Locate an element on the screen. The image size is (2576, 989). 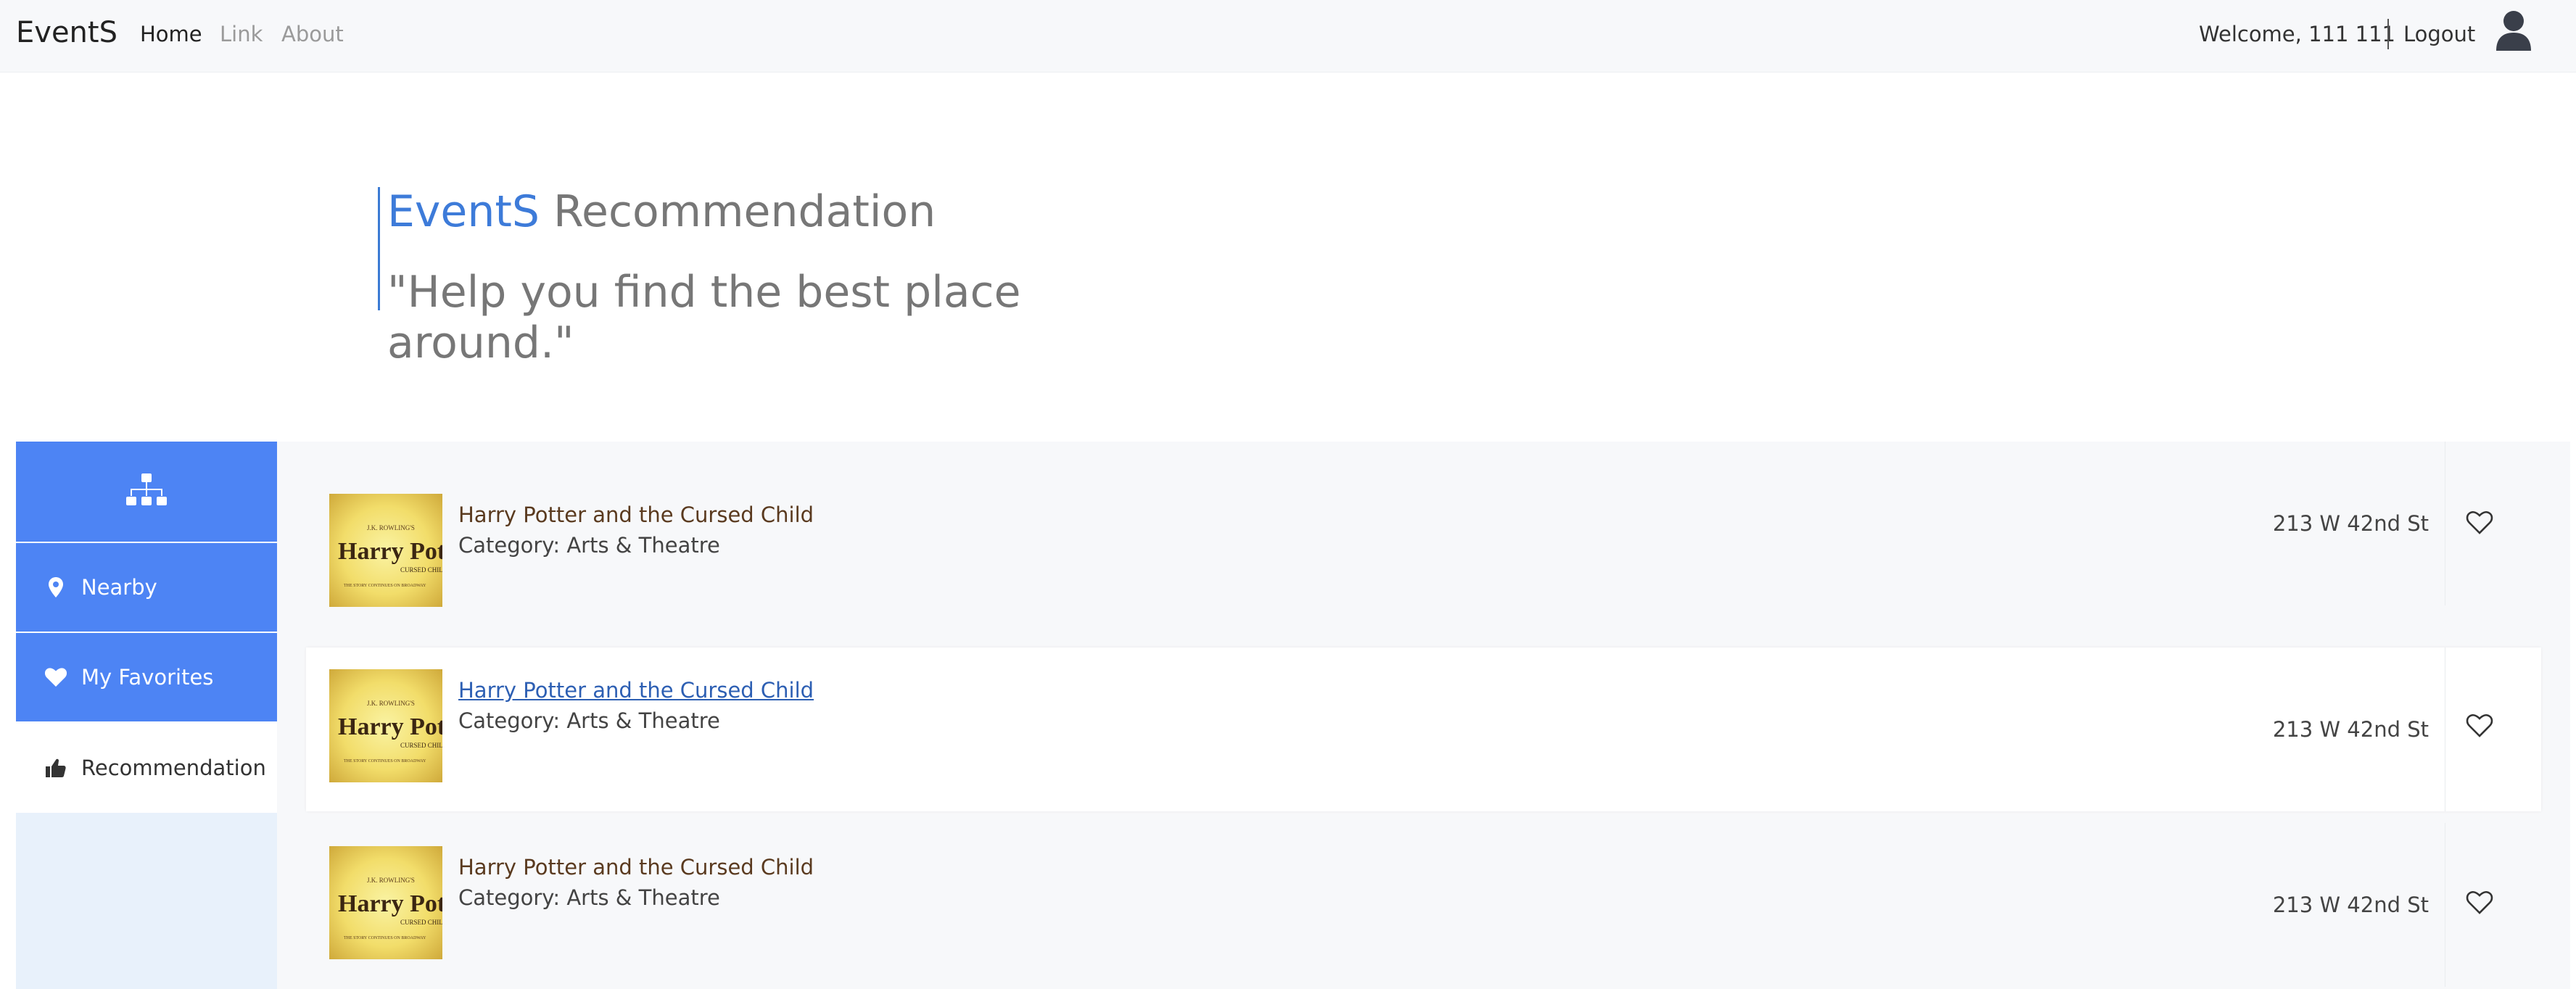
welcome-message: Welcome, 111 111 is located at coordinates (2297, 34).